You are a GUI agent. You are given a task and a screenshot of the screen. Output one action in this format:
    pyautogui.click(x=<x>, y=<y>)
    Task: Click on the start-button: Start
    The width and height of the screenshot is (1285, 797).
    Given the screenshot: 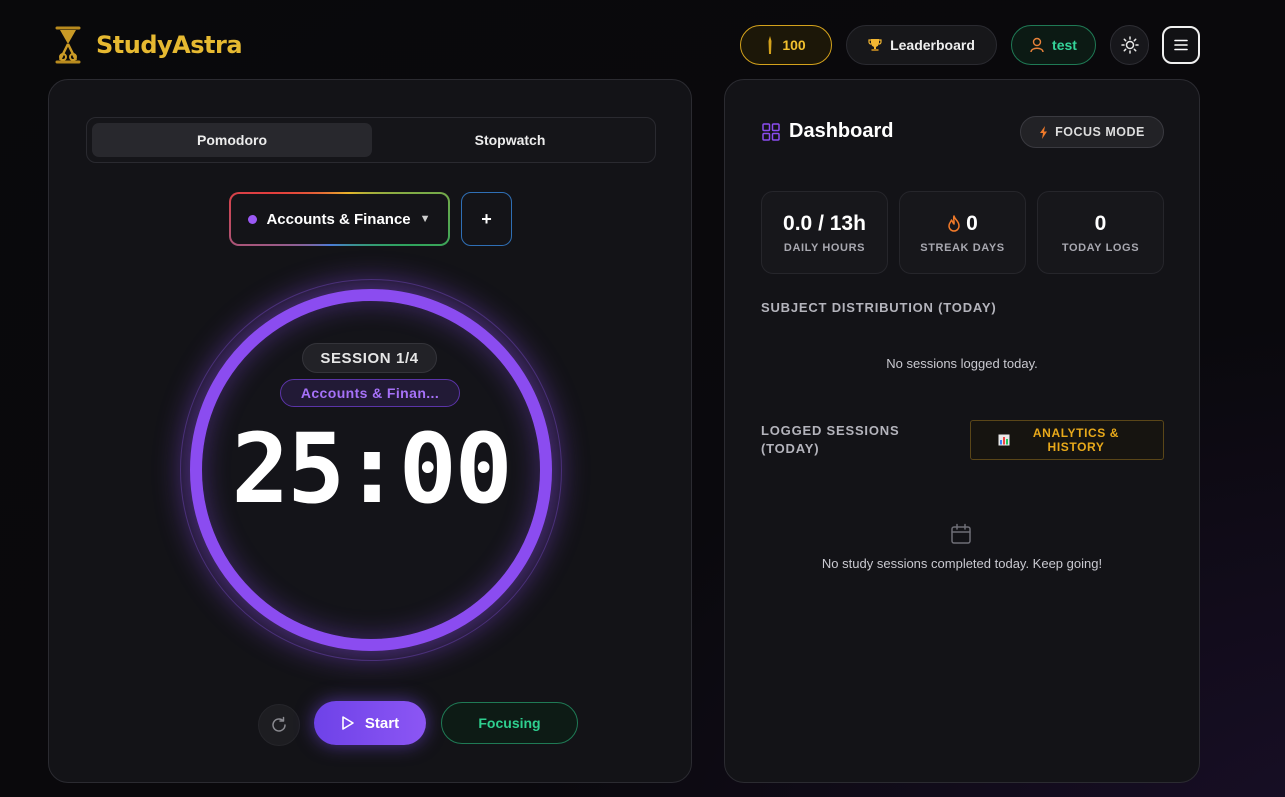 What is the action you would take?
    pyautogui.click(x=370, y=723)
    